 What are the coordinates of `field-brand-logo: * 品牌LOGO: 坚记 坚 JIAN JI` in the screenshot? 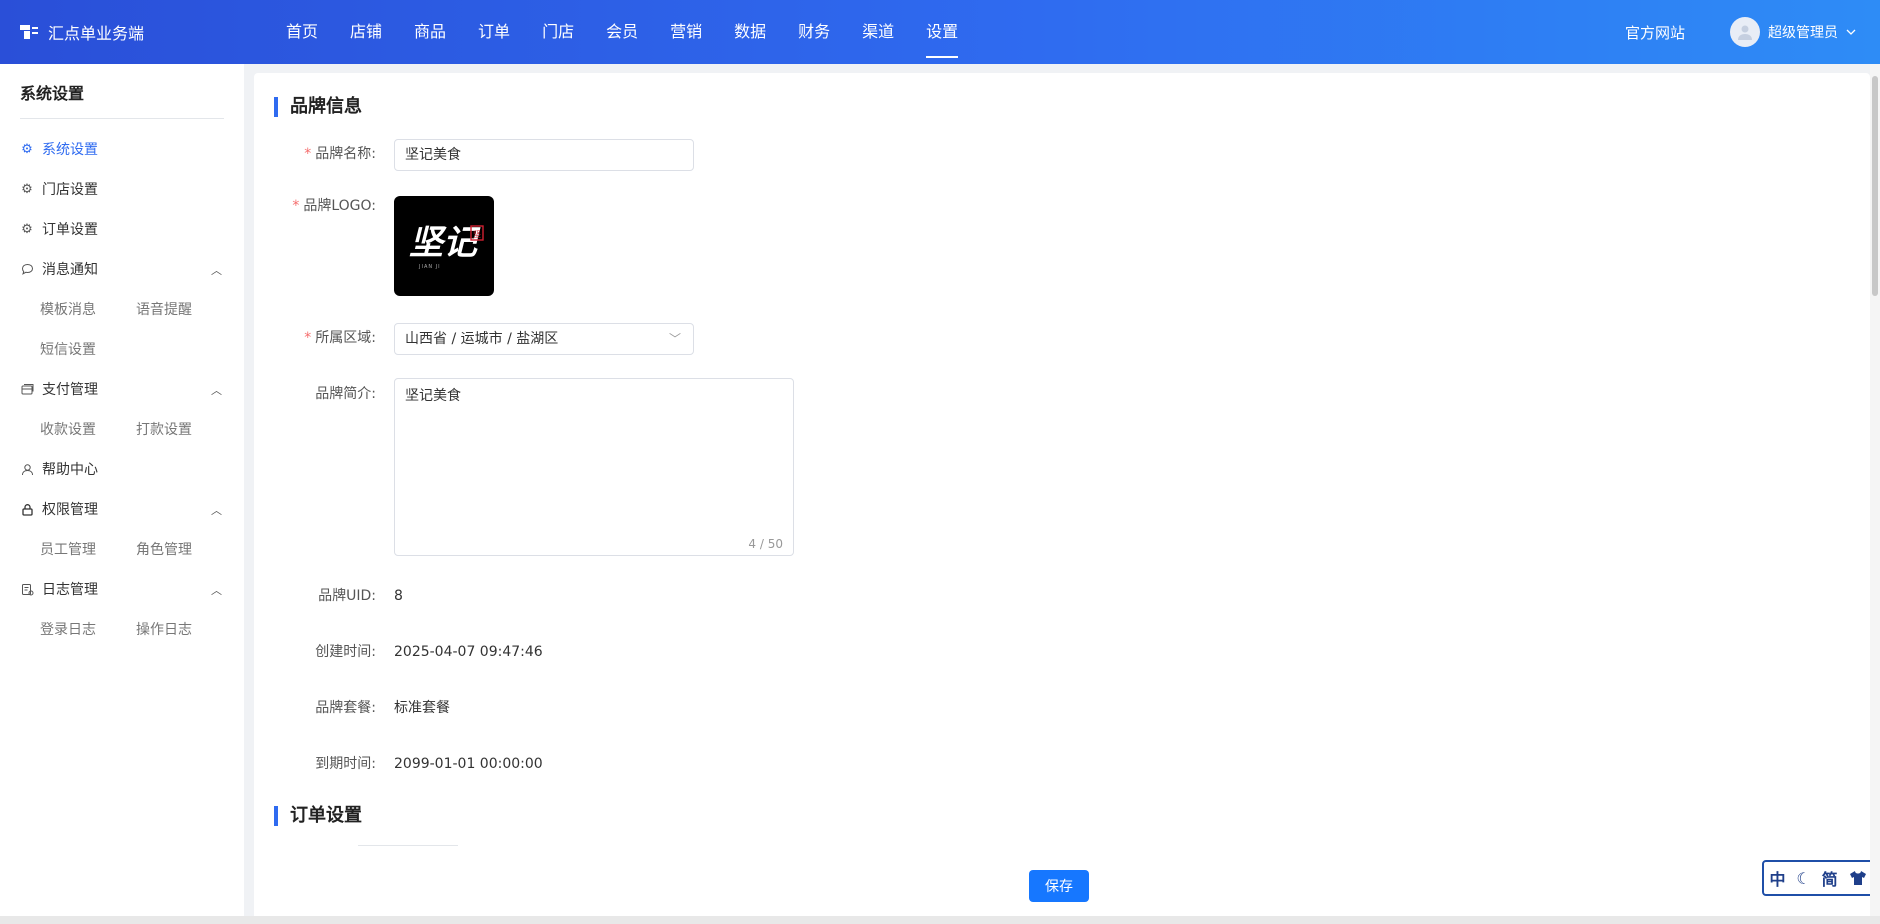 It's located at (374, 246).